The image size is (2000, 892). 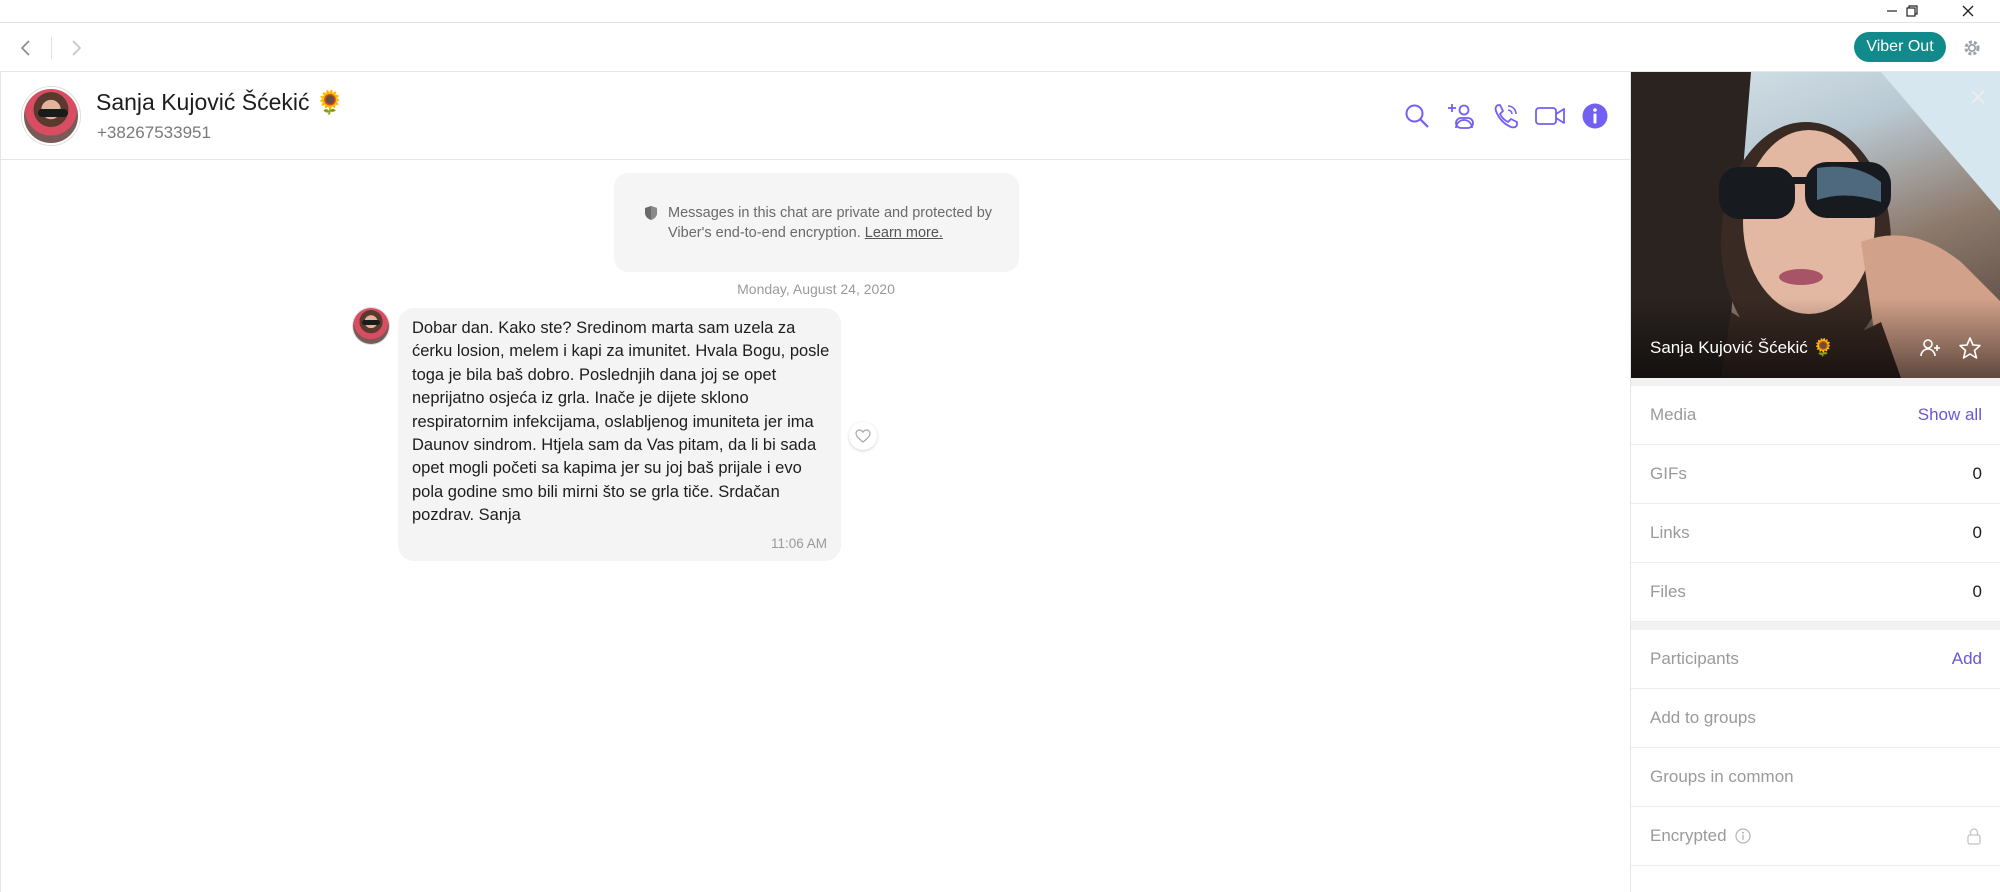 I want to click on star-icon, so click(x=1970, y=348).